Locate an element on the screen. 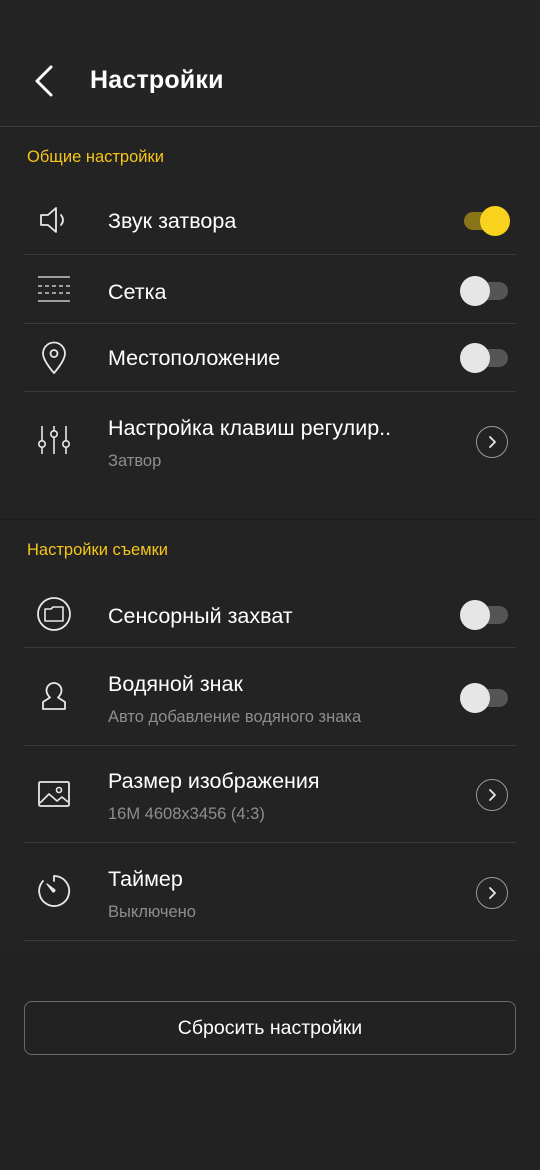  image-size-sublabel: 16M 4608x3456 (4:3) is located at coordinates (186, 814).